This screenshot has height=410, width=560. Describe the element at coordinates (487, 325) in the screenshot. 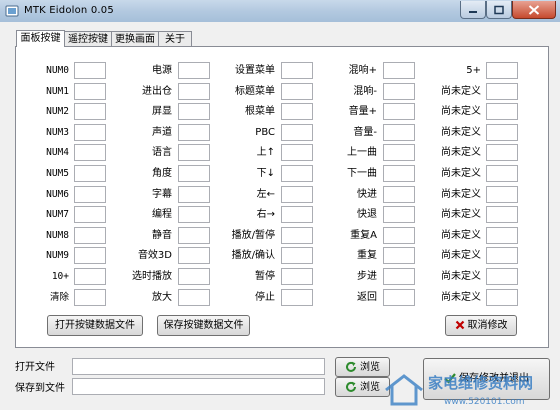

I see `cancel-label: 取消修改` at that location.